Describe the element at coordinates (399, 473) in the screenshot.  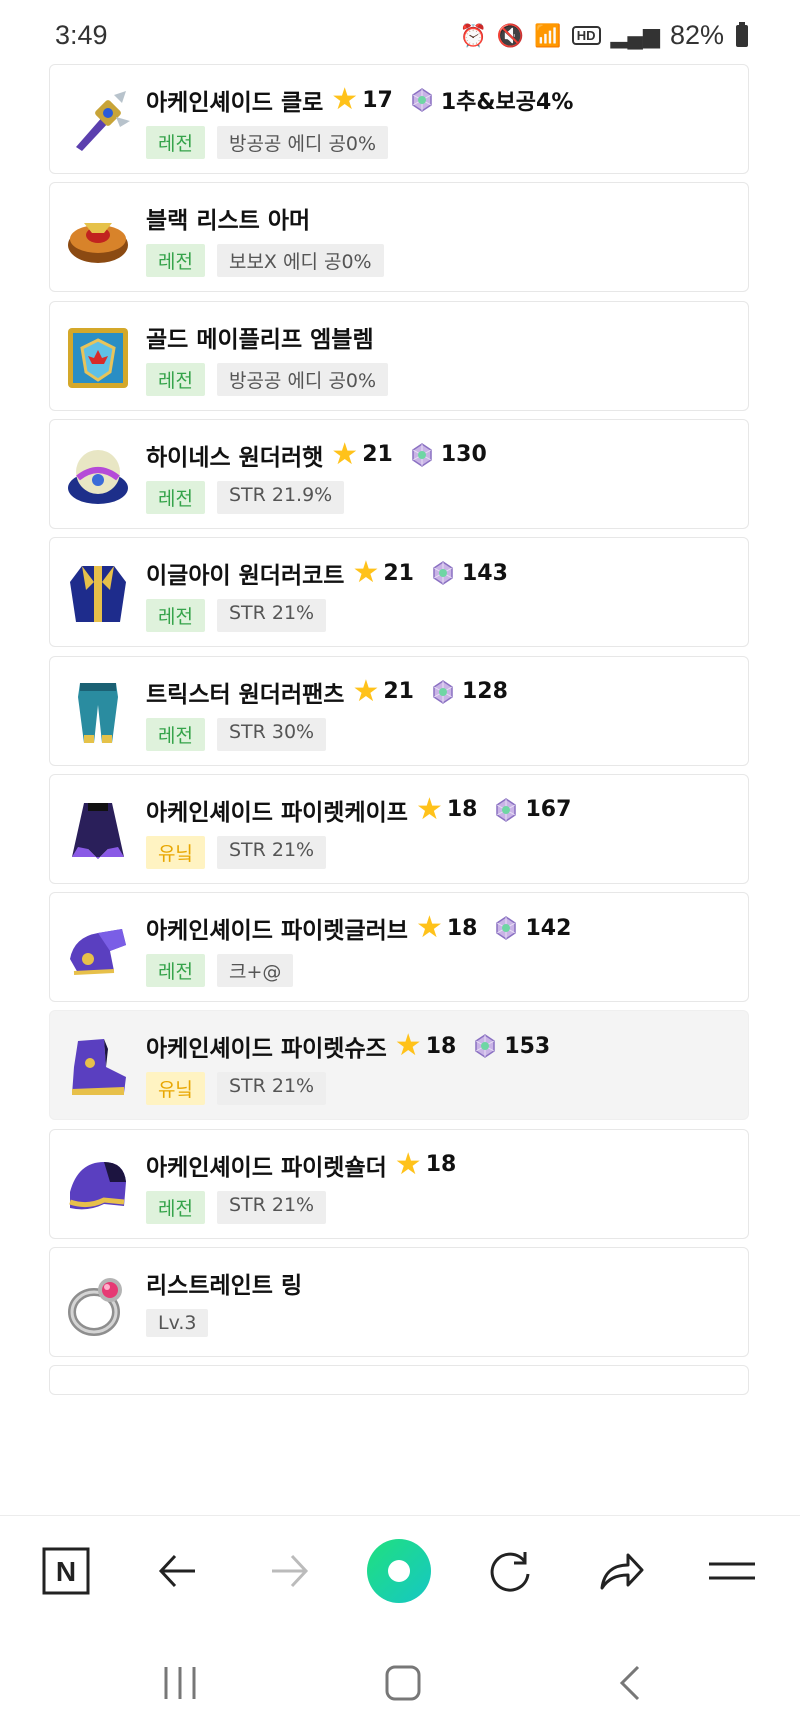
I see `item-card: 하이네스 원더러햇 ★ 21 130 레전 STR 21.9%` at that location.